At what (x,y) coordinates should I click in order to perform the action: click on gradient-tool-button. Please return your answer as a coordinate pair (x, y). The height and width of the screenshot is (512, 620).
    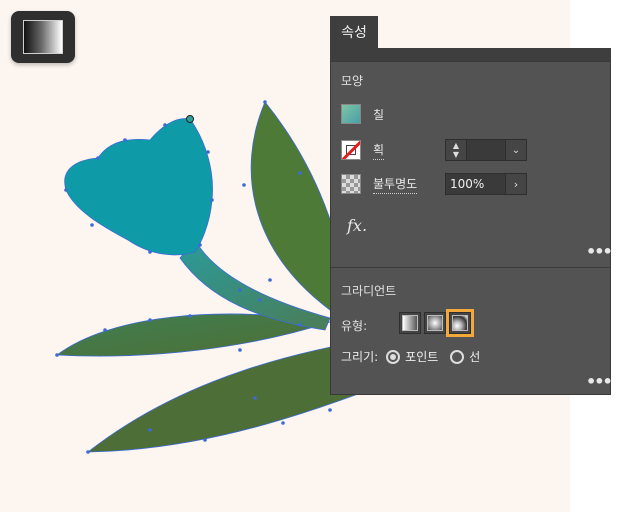
    Looking at the image, I should click on (43, 37).